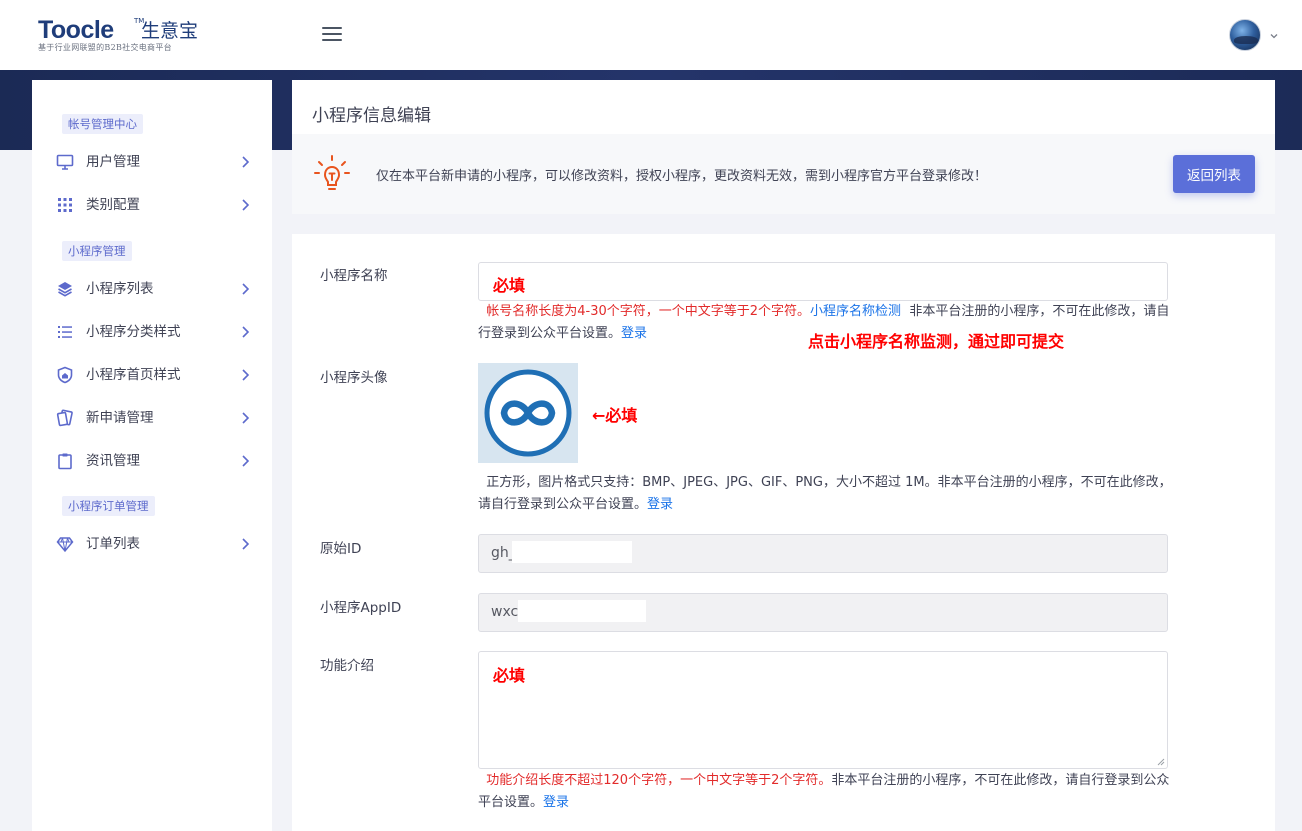 The image size is (1302, 831). Describe the element at coordinates (113, 205) in the screenshot. I see `sidebar-item-label: 类别配置` at that location.